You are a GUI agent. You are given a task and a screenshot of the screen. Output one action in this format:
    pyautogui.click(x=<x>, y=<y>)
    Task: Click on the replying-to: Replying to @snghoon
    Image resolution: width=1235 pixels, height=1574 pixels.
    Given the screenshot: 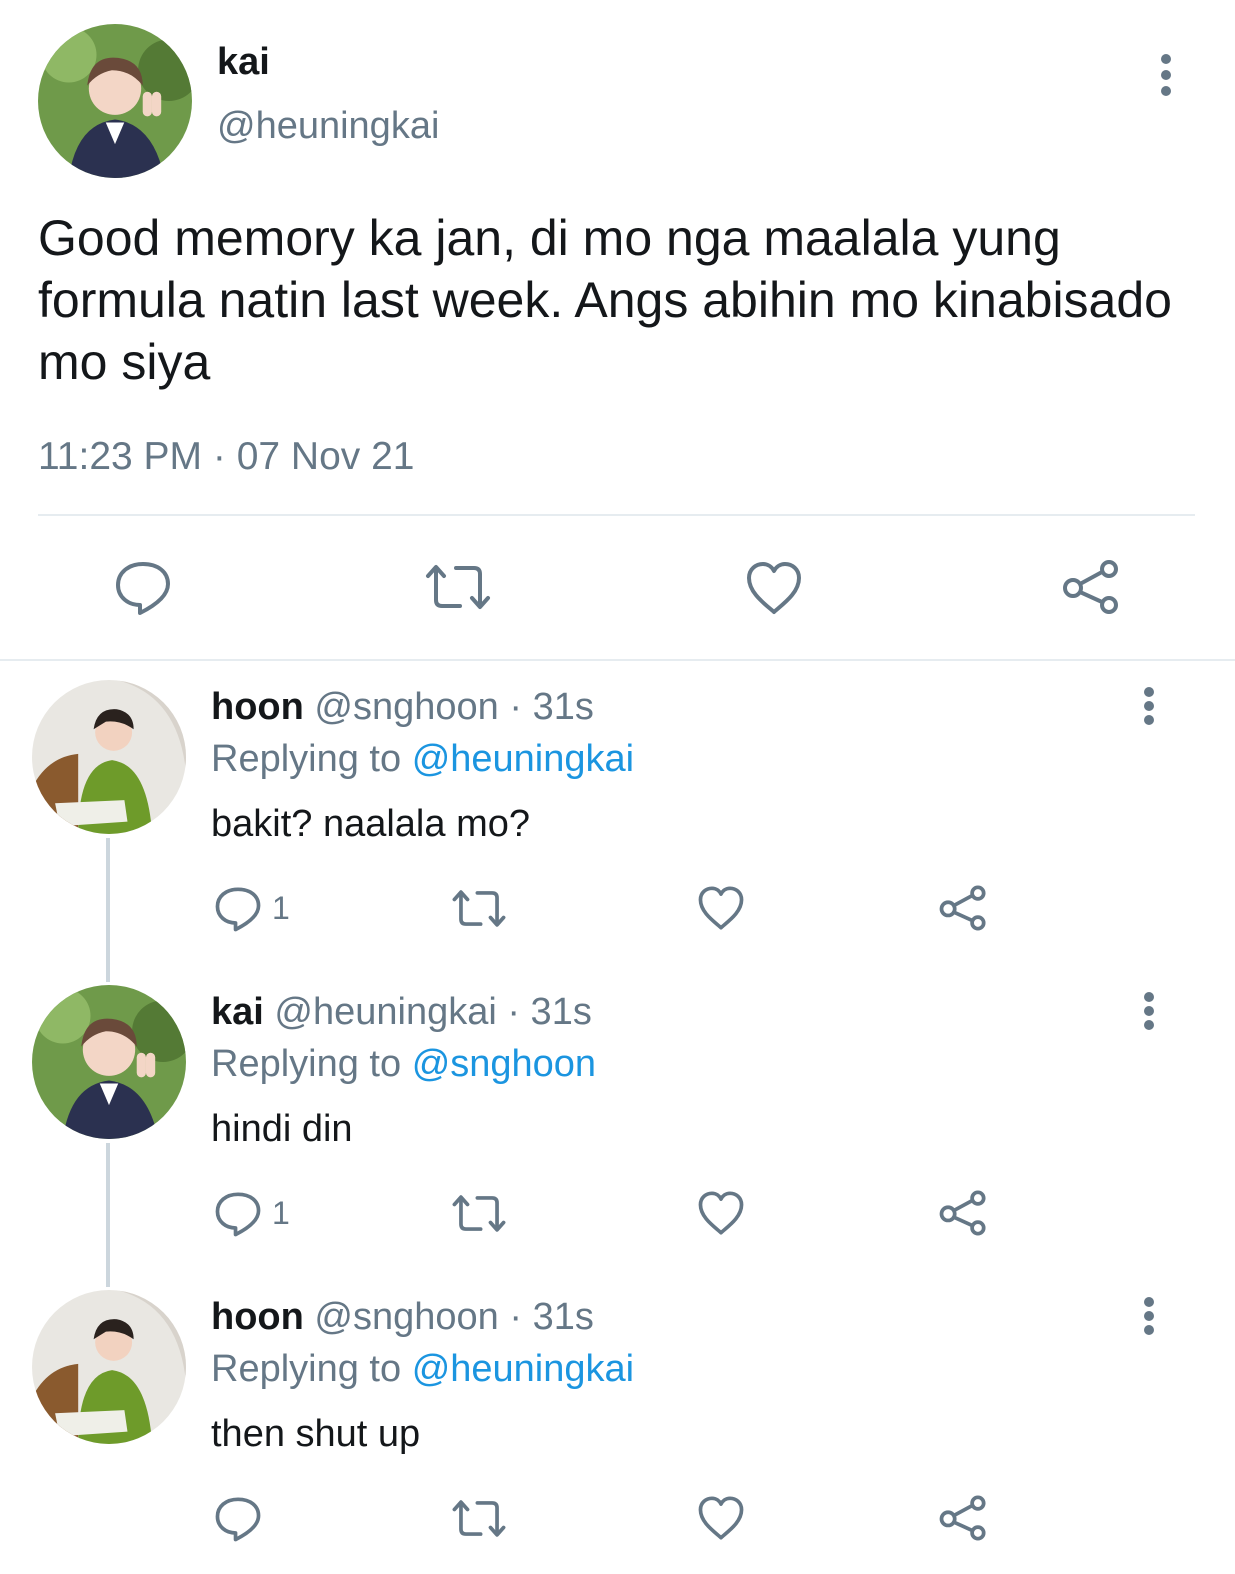 What is the action you would take?
    pyautogui.click(x=403, y=1064)
    